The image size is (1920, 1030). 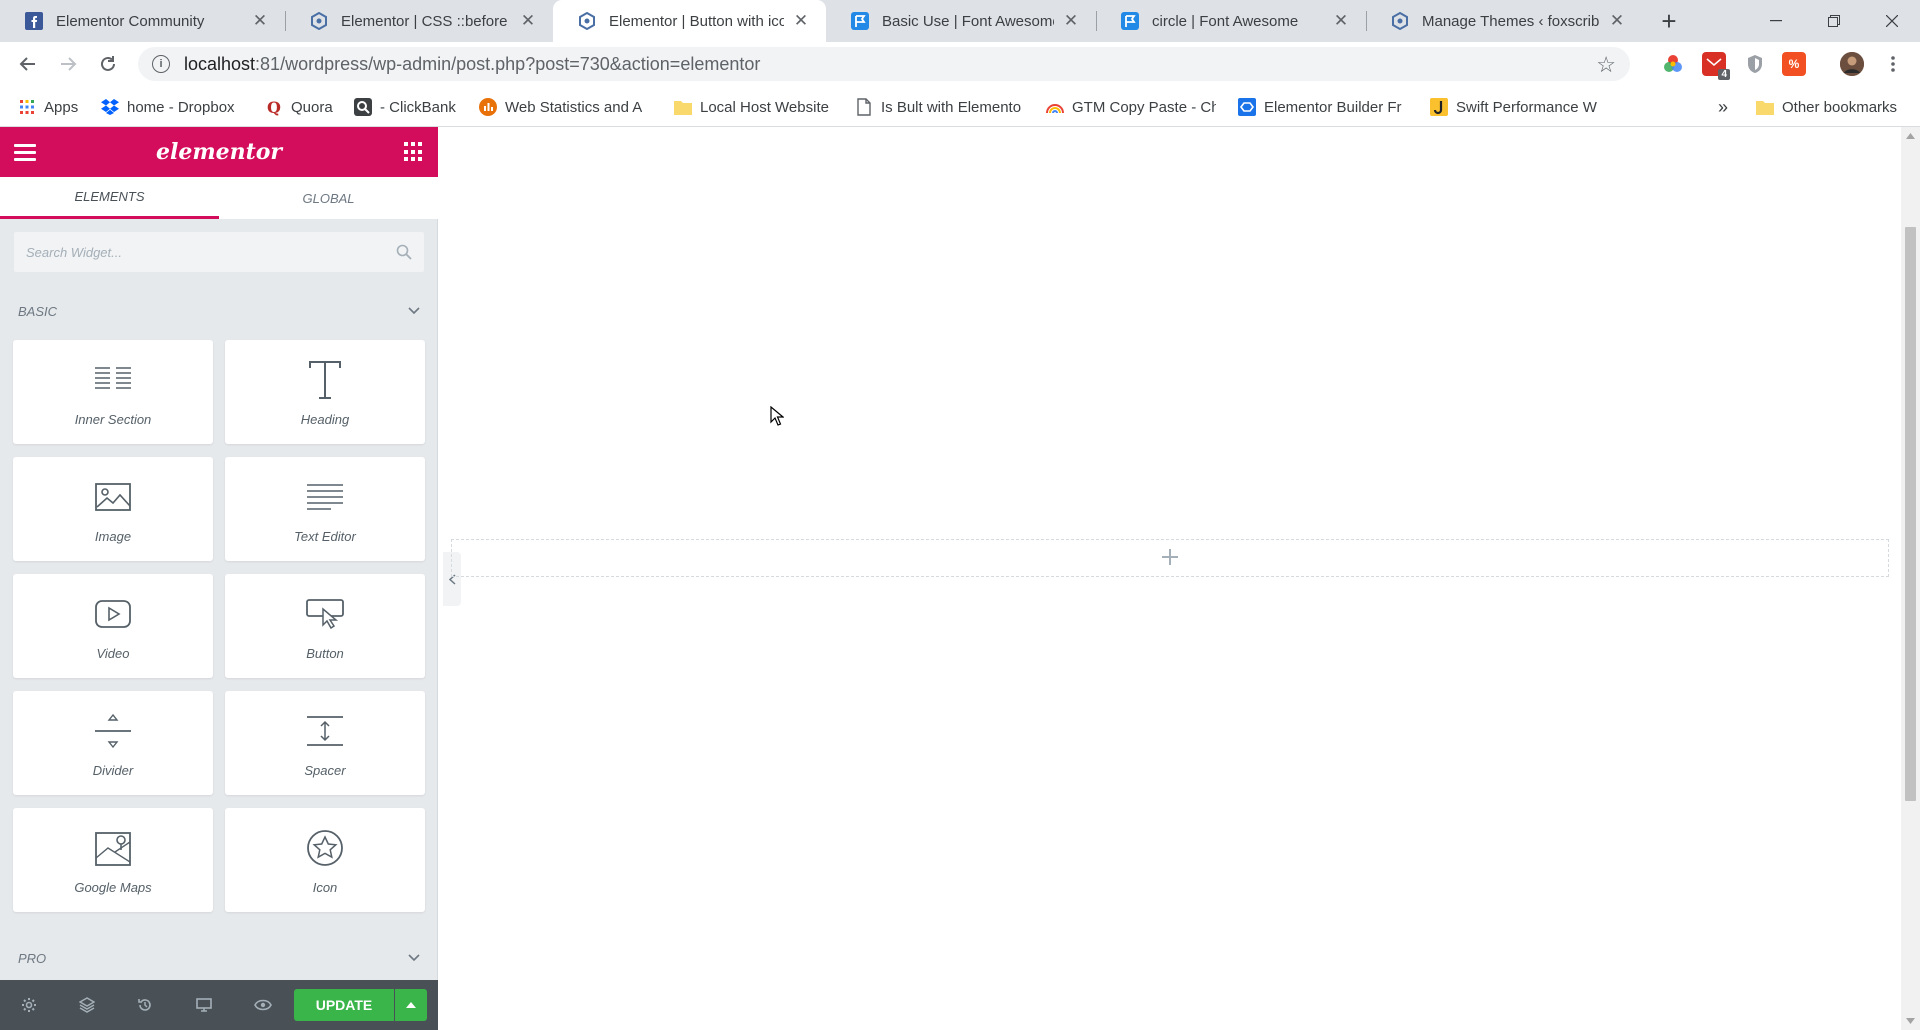 What do you see at coordinates (411, 1005) in the screenshot?
I see `update-options-button` at bounding box center [411, 1005].